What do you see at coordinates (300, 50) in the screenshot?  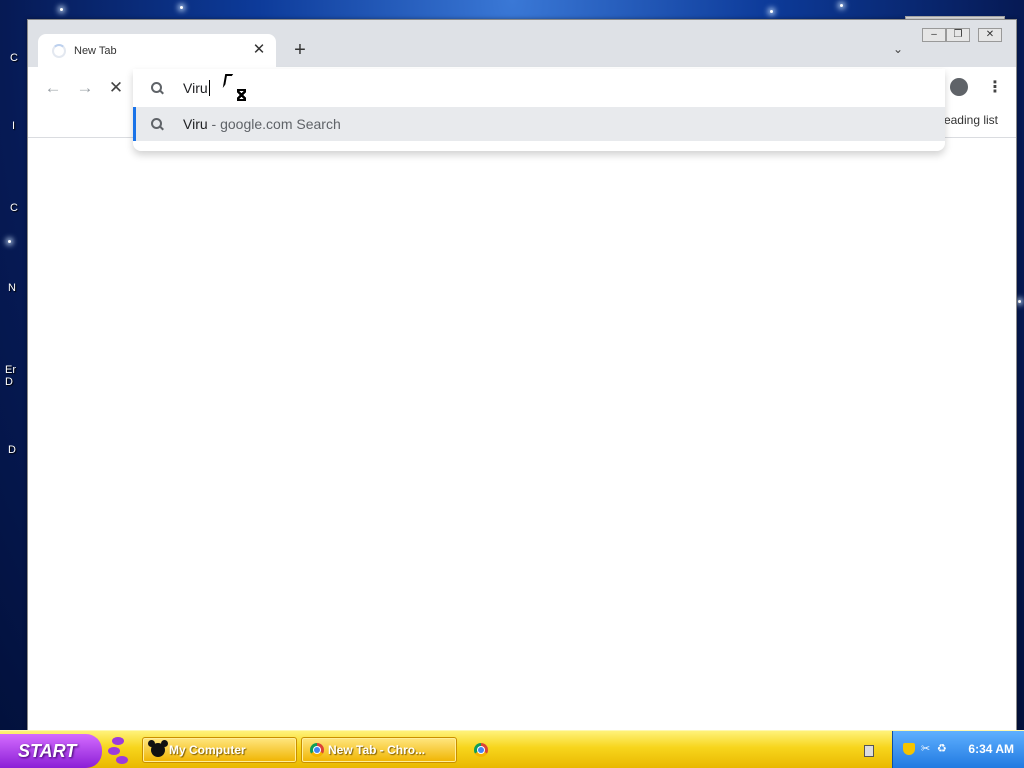 I see `new-tab-button: +` at bounding box center [300, 50].